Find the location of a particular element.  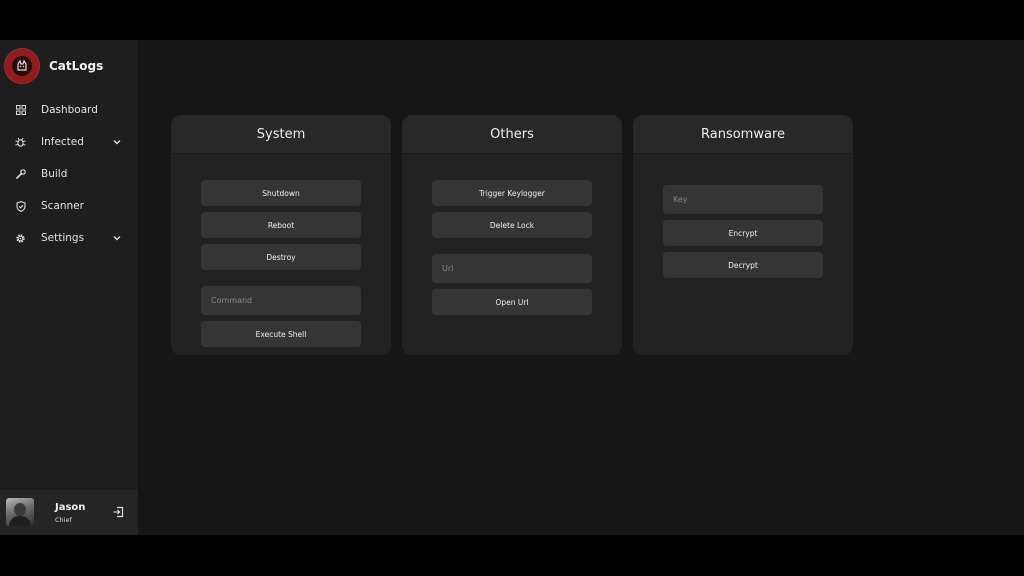

sidebar-item-label: Infected is located at coordinates (62, 142).